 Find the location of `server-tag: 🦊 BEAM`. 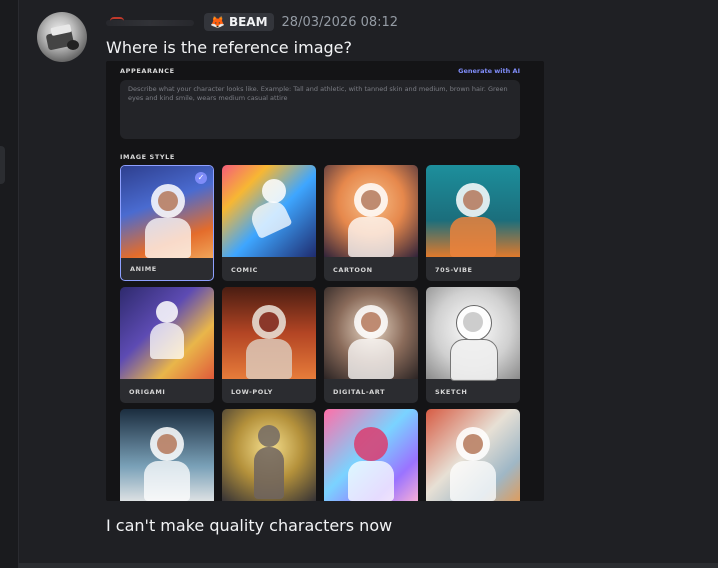

server-tag: 🦊 BEAM is located at coordinates (239, 22).